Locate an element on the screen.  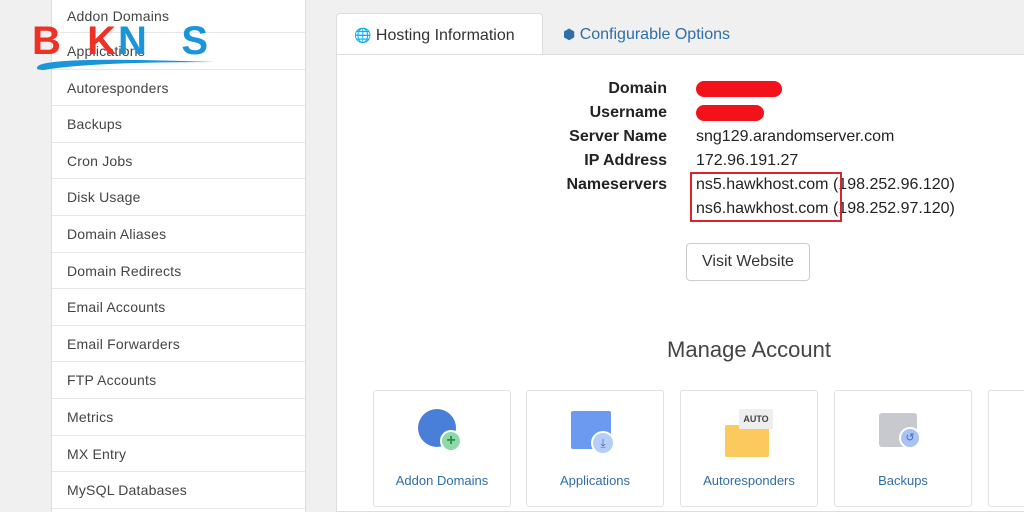
sidebar-item-backups: Backups is located at coordinates (178, 124).